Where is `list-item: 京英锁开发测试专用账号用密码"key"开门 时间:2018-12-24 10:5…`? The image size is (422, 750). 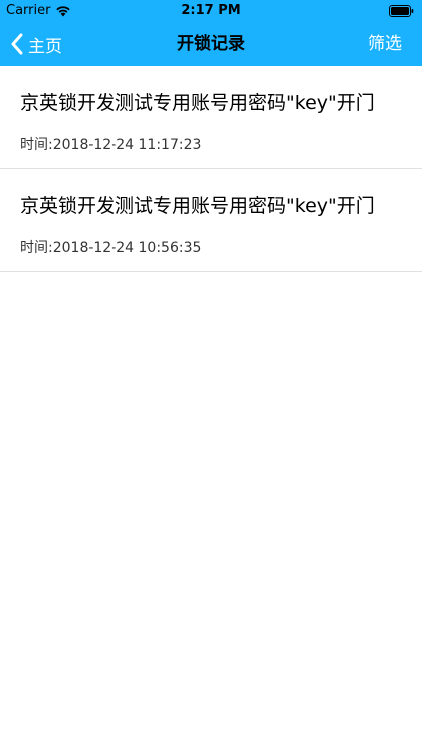 list-item: 京英锁开发测试专用账号用密码"key"开门 时间:2018-12-24 10:5… is located at coordinates (211, 220).